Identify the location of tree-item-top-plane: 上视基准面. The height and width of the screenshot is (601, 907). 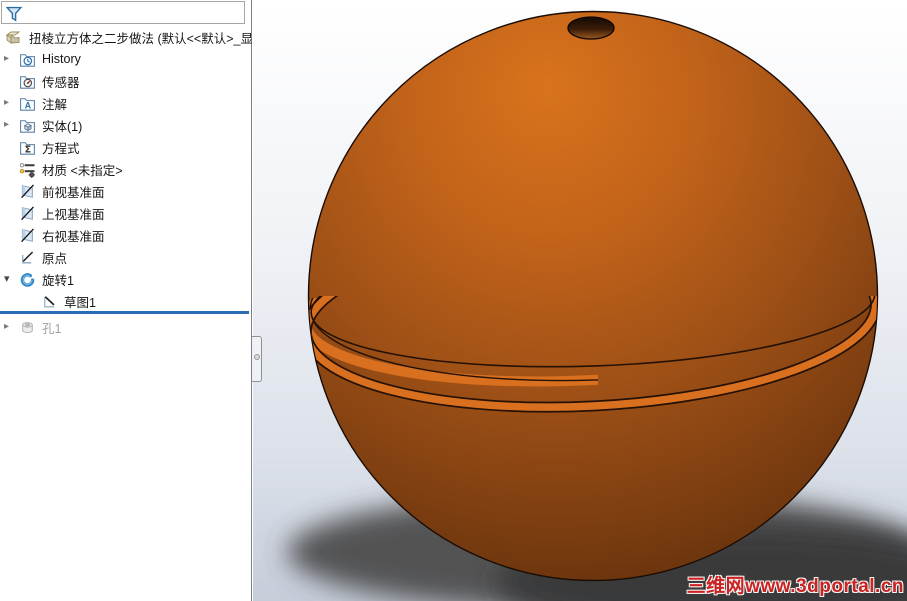
(126, 213).